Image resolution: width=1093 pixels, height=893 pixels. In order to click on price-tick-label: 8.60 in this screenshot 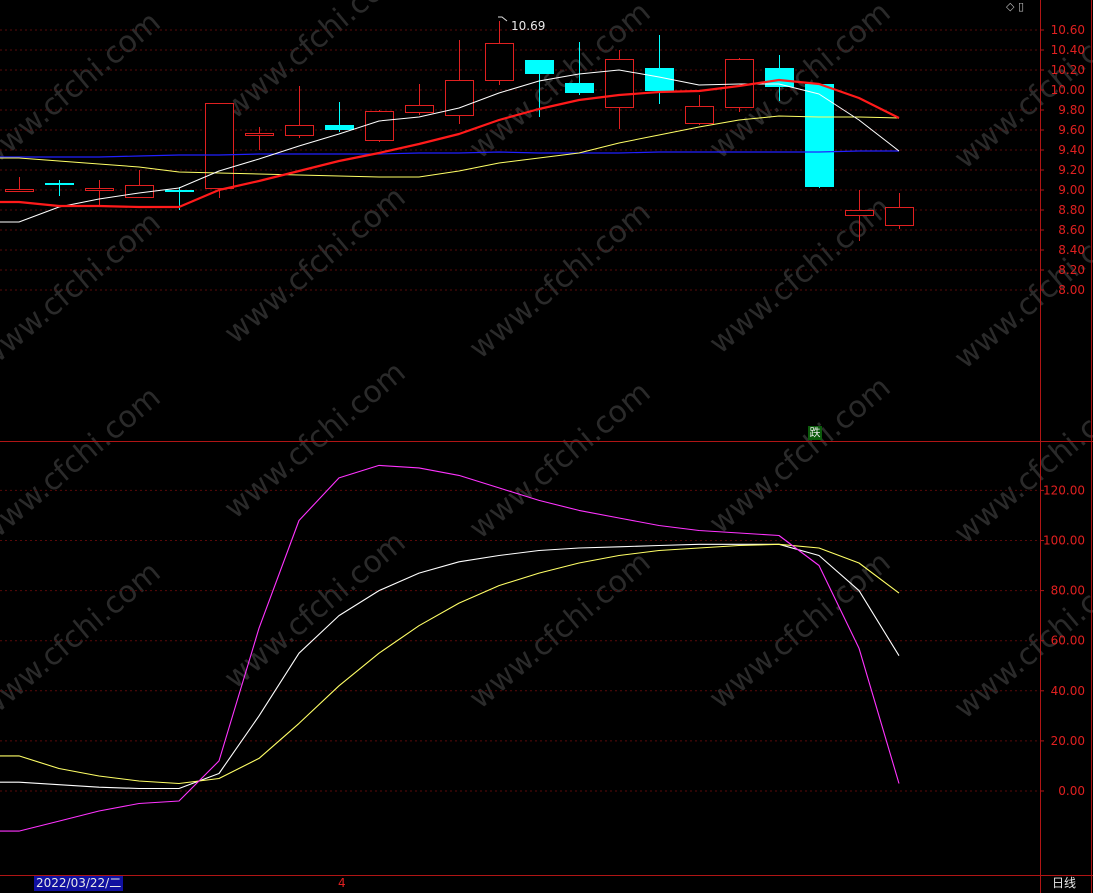, I will do `click(1071, 230)`.